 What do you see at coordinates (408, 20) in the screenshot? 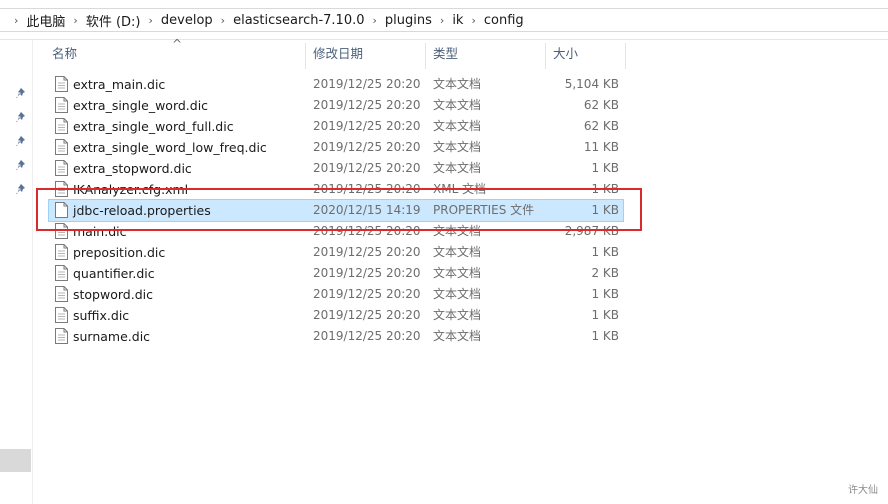
I see `breadcrumb-plugins: plugins` at bounding box center [408, 20].